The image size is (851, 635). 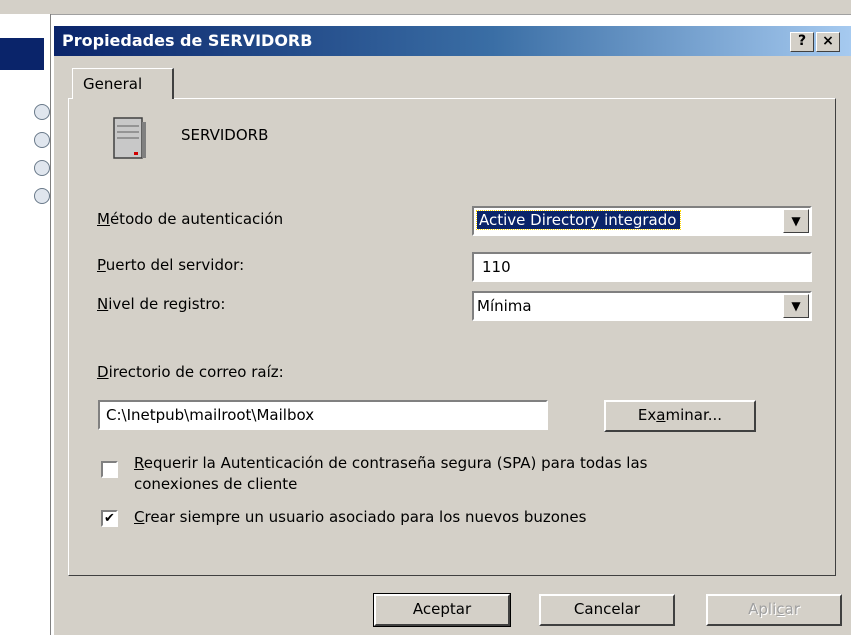 What do you see at coordinates (774, 610) in the screenshot?
I see `apply-button: Aplicar` at bounding box center [774, 610].